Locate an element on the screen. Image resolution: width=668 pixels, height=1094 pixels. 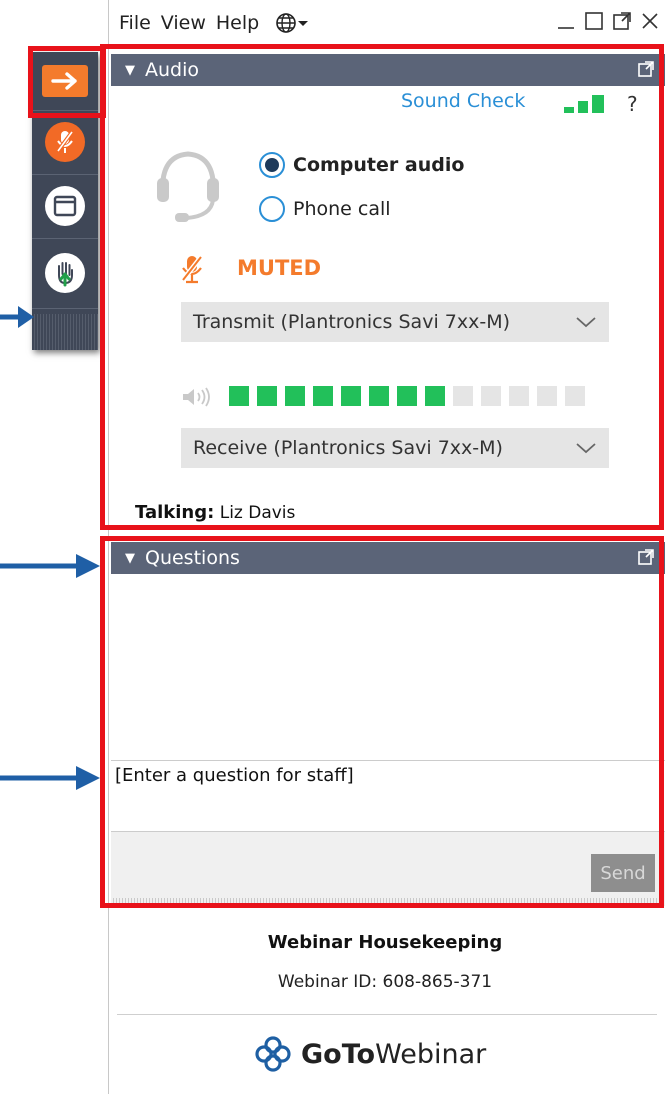
maximize-icon is located at coordinates (594, 21).